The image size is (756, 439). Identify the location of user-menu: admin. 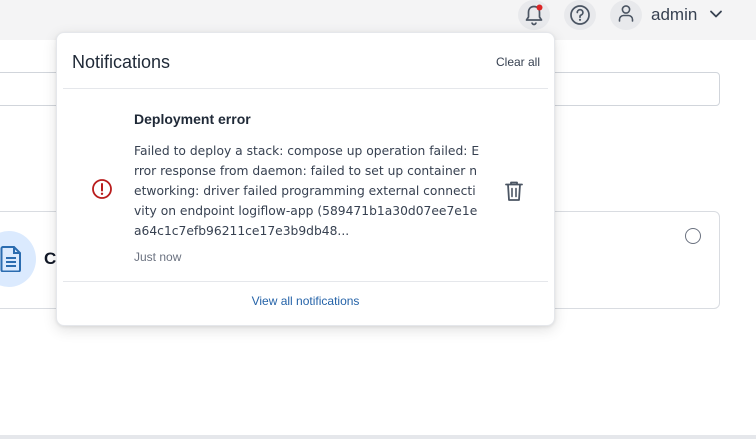
(666, 15).